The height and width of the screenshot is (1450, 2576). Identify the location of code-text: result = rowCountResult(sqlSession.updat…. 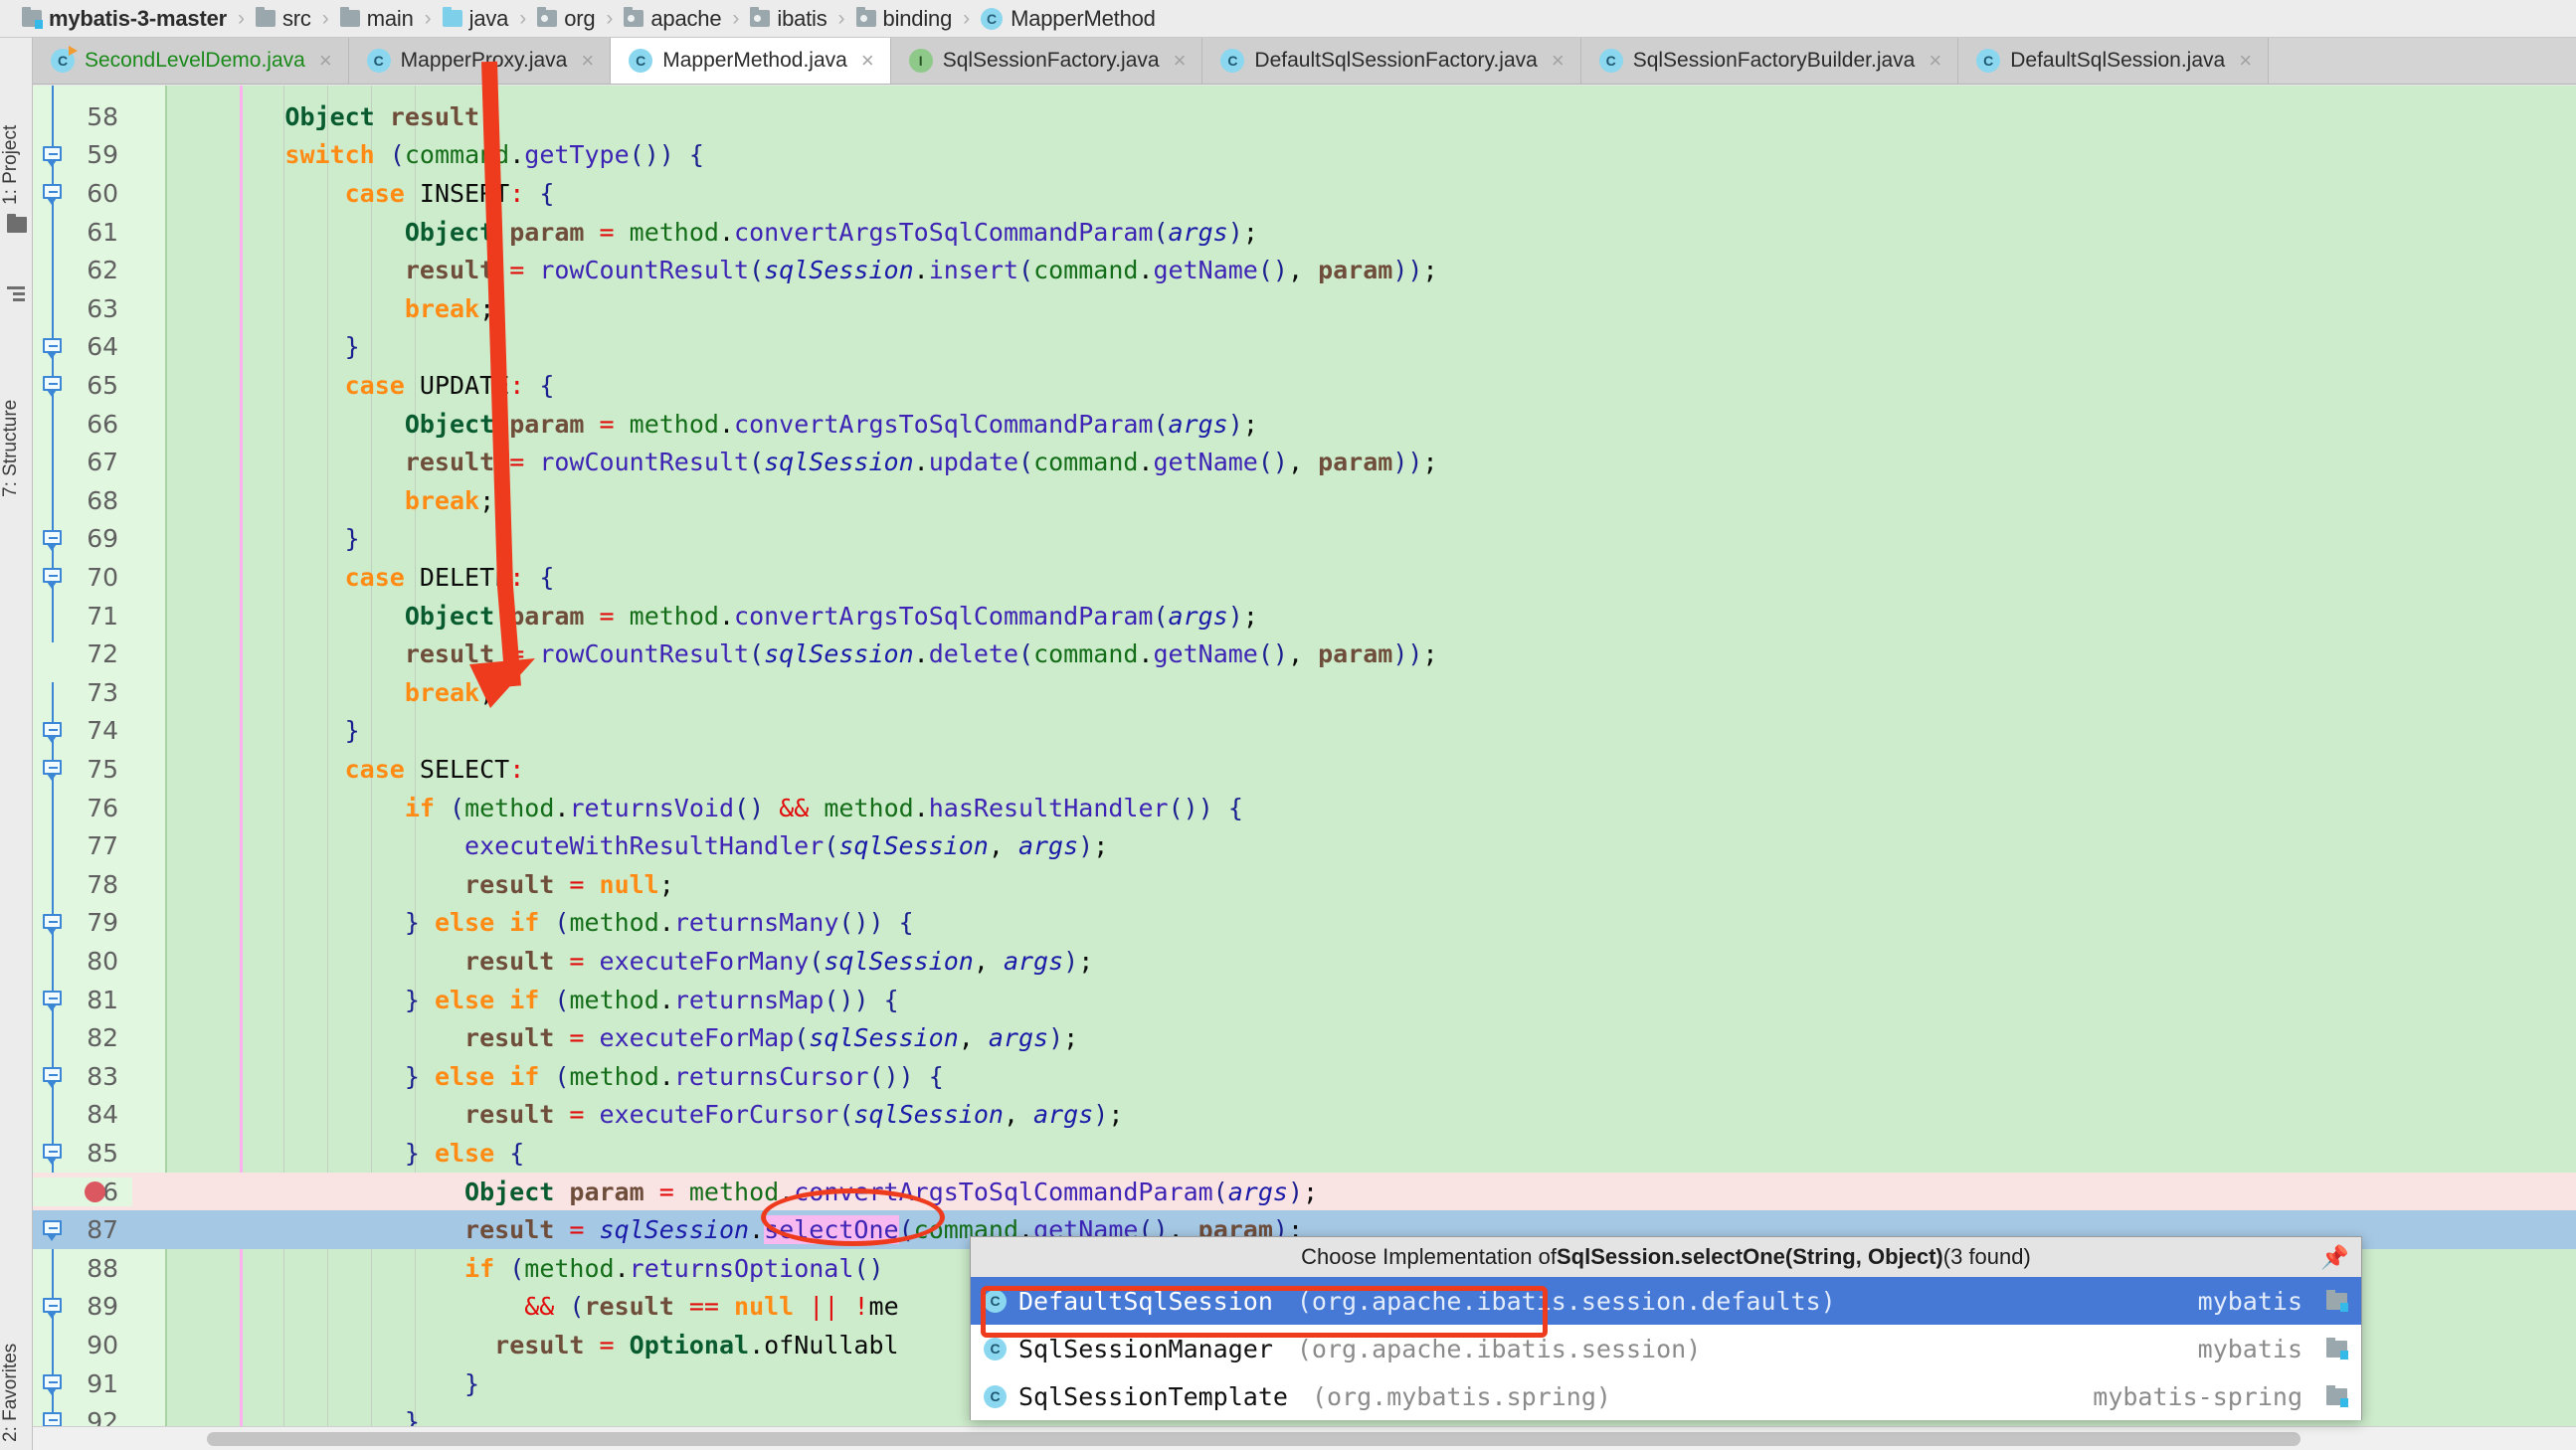
(801, 462).